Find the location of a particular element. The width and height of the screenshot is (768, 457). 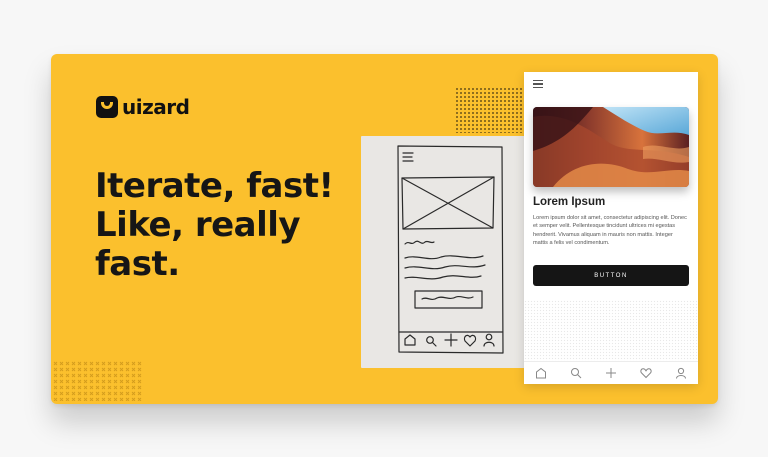

heart-icon is located at coordinates (646, 373).